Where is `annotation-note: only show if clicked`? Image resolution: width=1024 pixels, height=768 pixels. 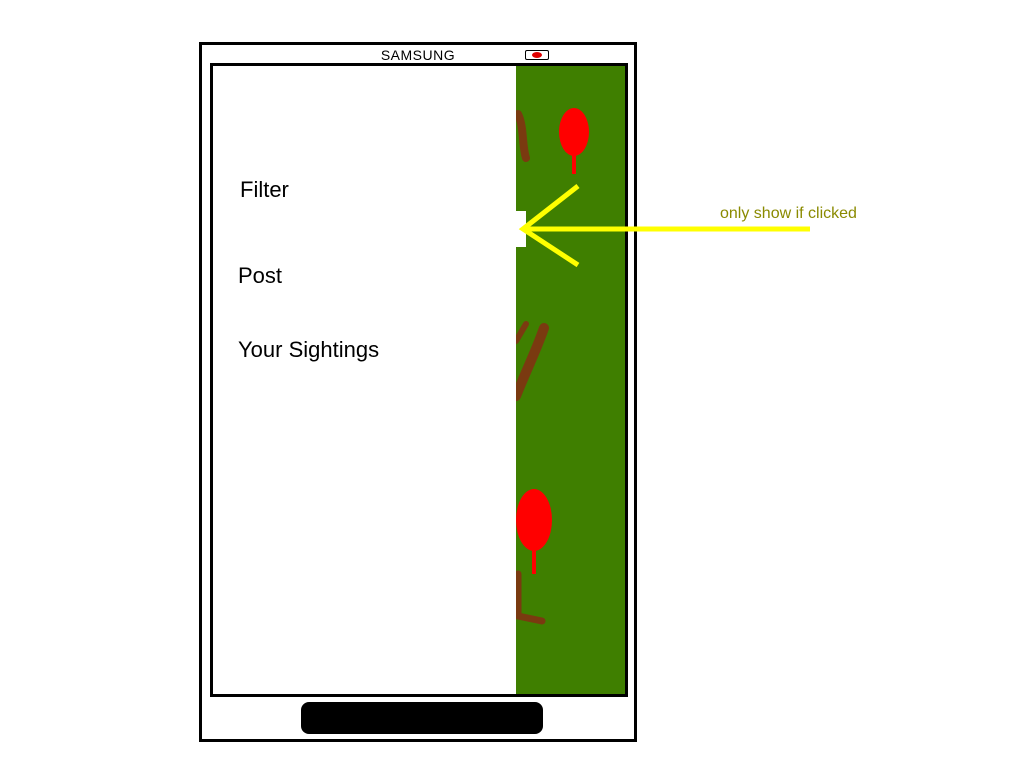
annotation-note: only show if clicked is located at coordinates (788, 213).